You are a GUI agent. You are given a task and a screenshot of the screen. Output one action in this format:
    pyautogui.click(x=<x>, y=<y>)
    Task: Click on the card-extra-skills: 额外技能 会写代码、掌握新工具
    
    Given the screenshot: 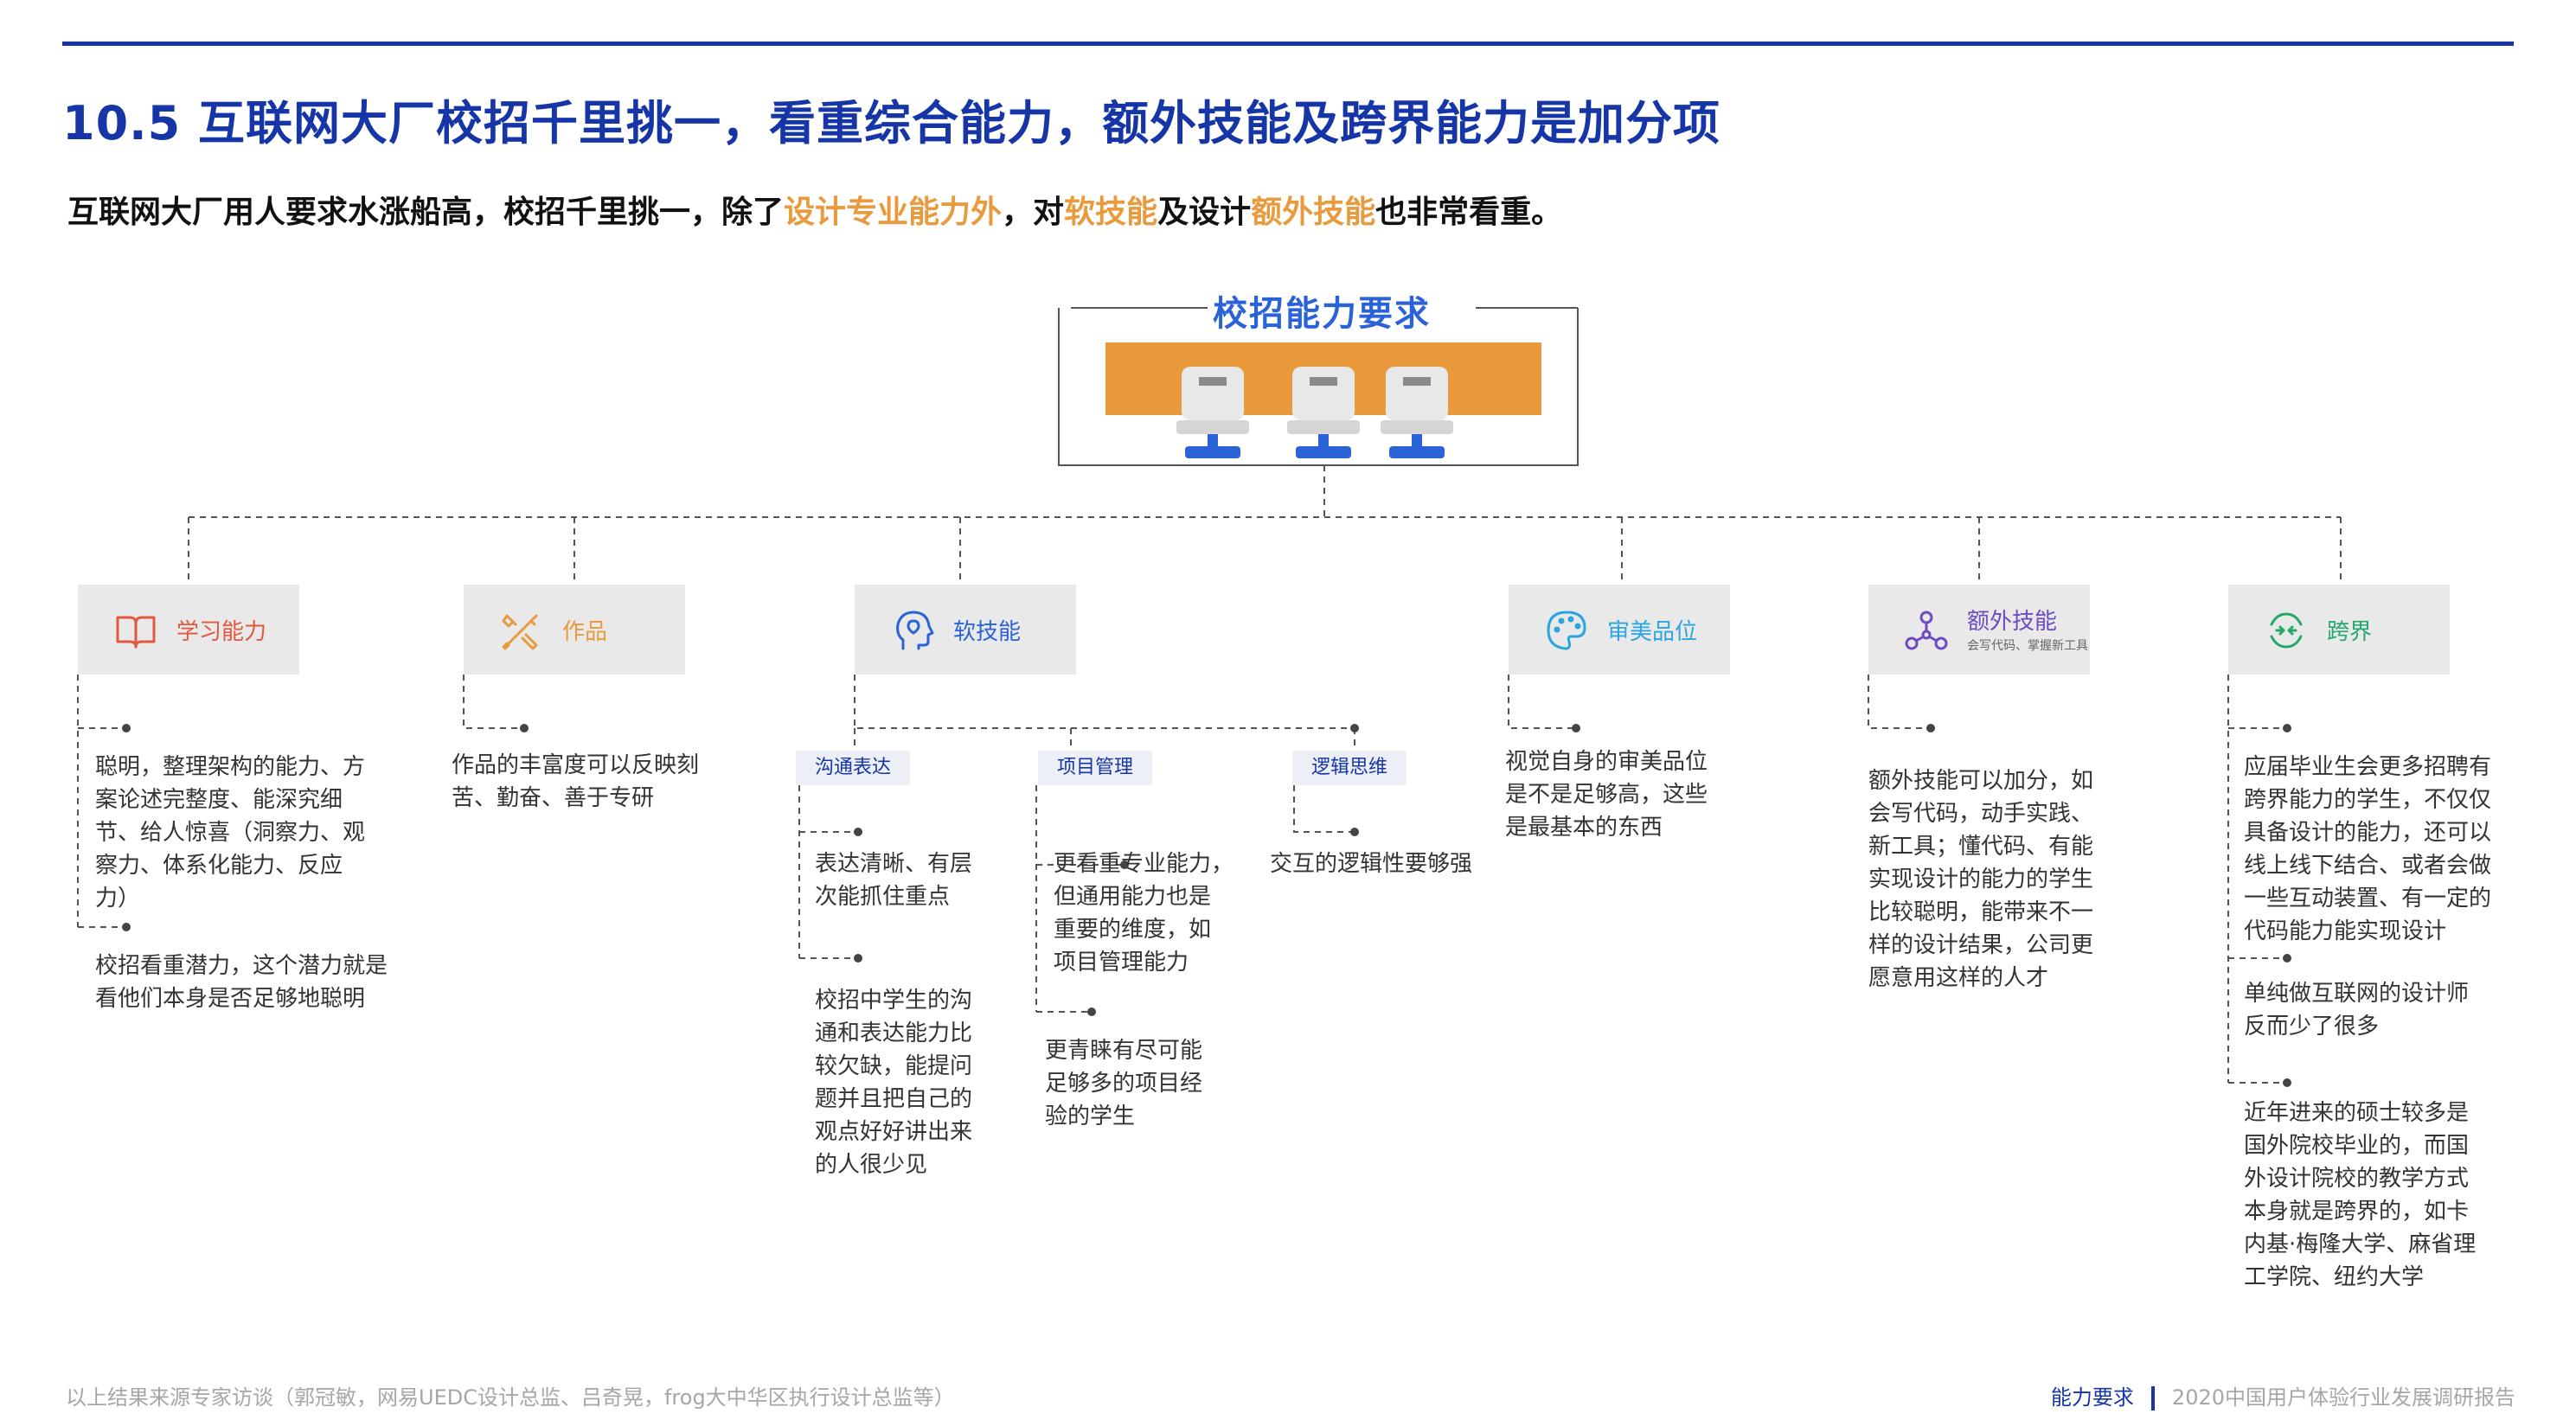 What is the action you would take?
    pyautogui.click(x=1979, y=630)
    